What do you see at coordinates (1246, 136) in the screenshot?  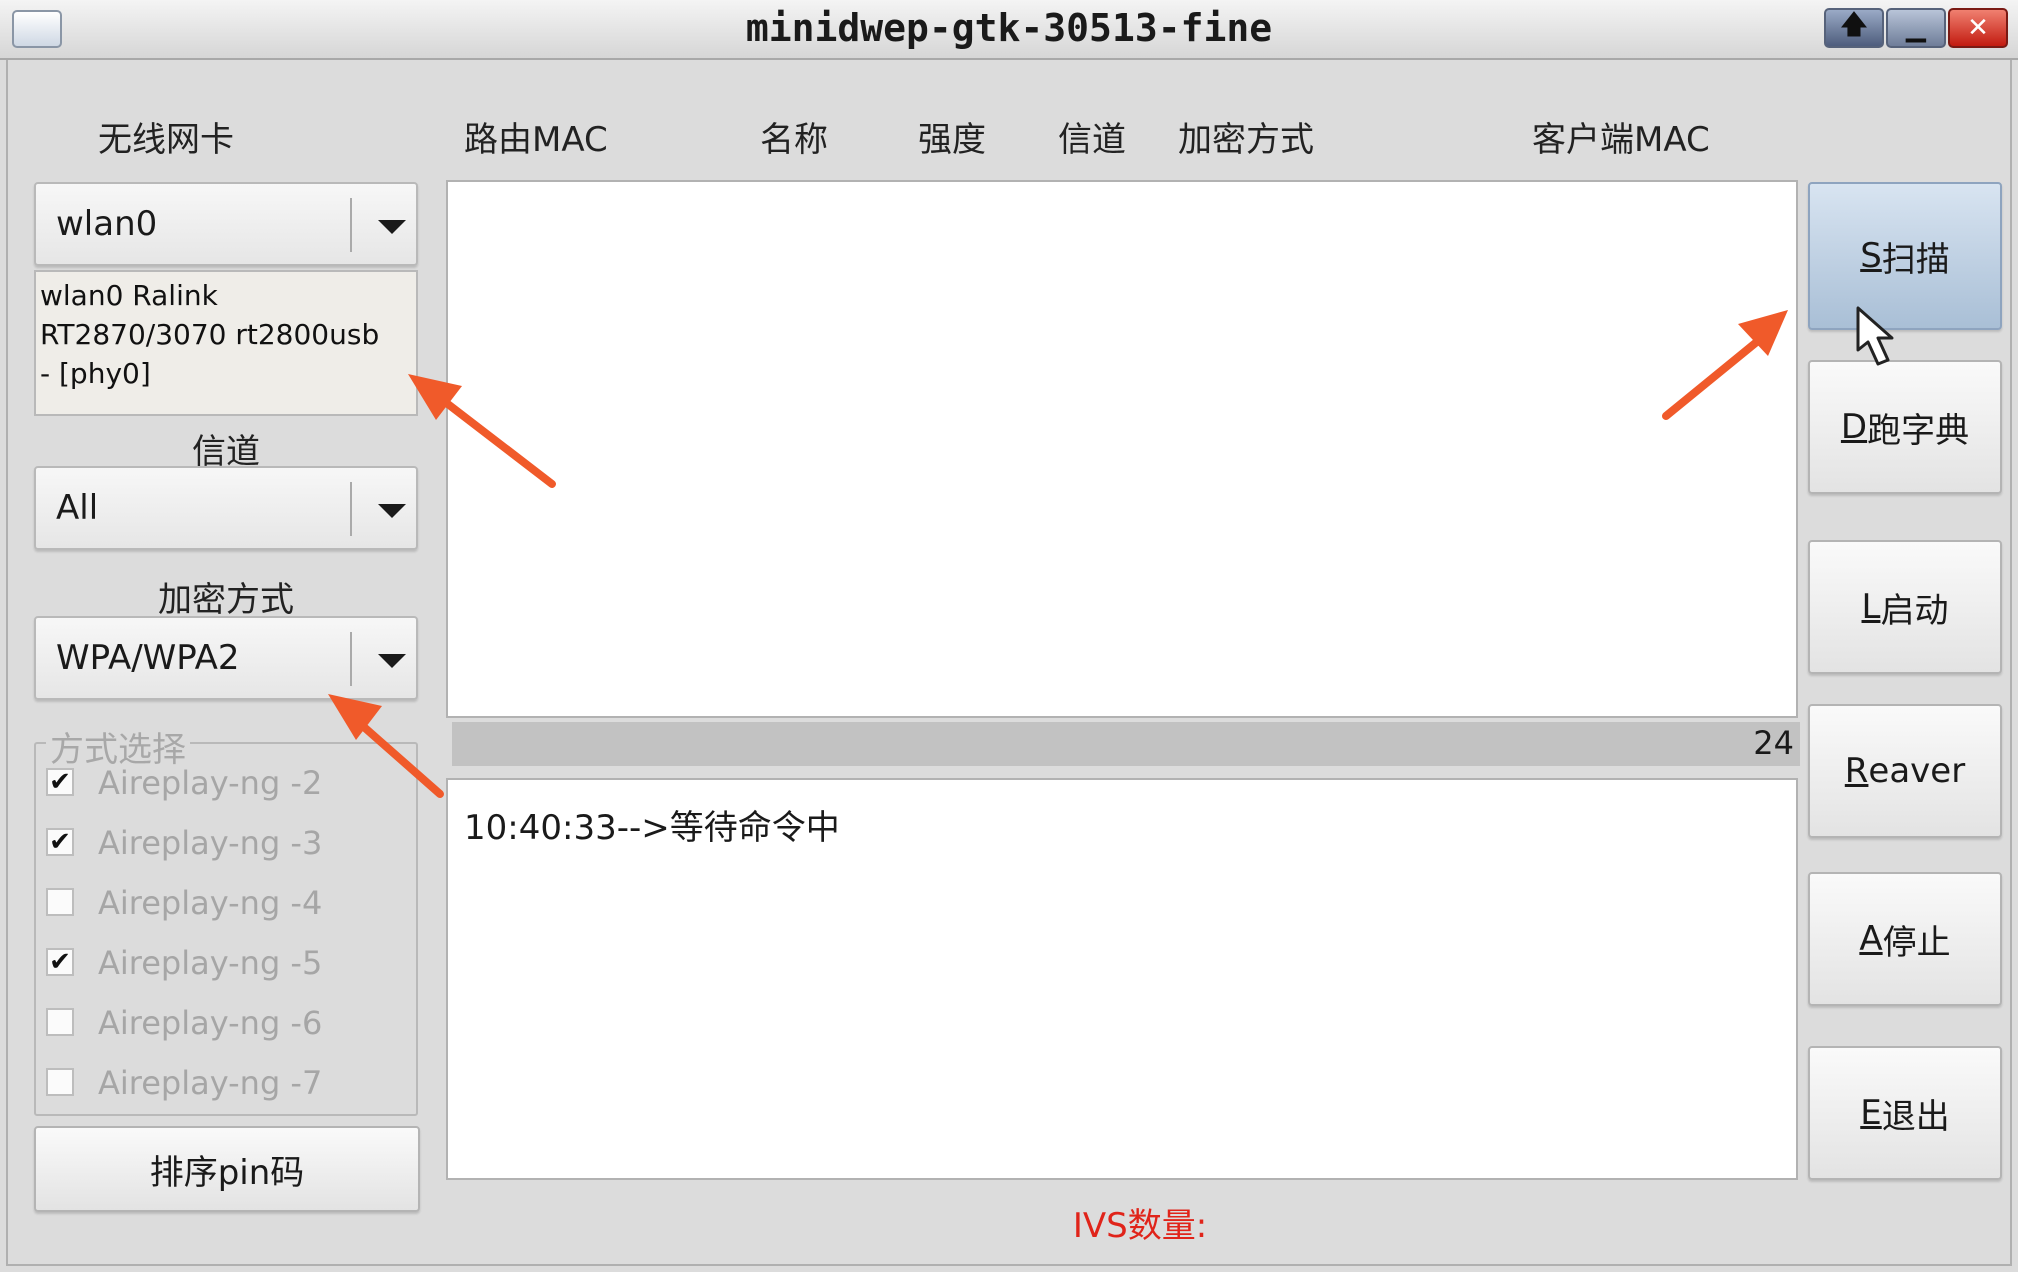 I see `column-encryption: 加密方式` at bounding box center [1246, 136].